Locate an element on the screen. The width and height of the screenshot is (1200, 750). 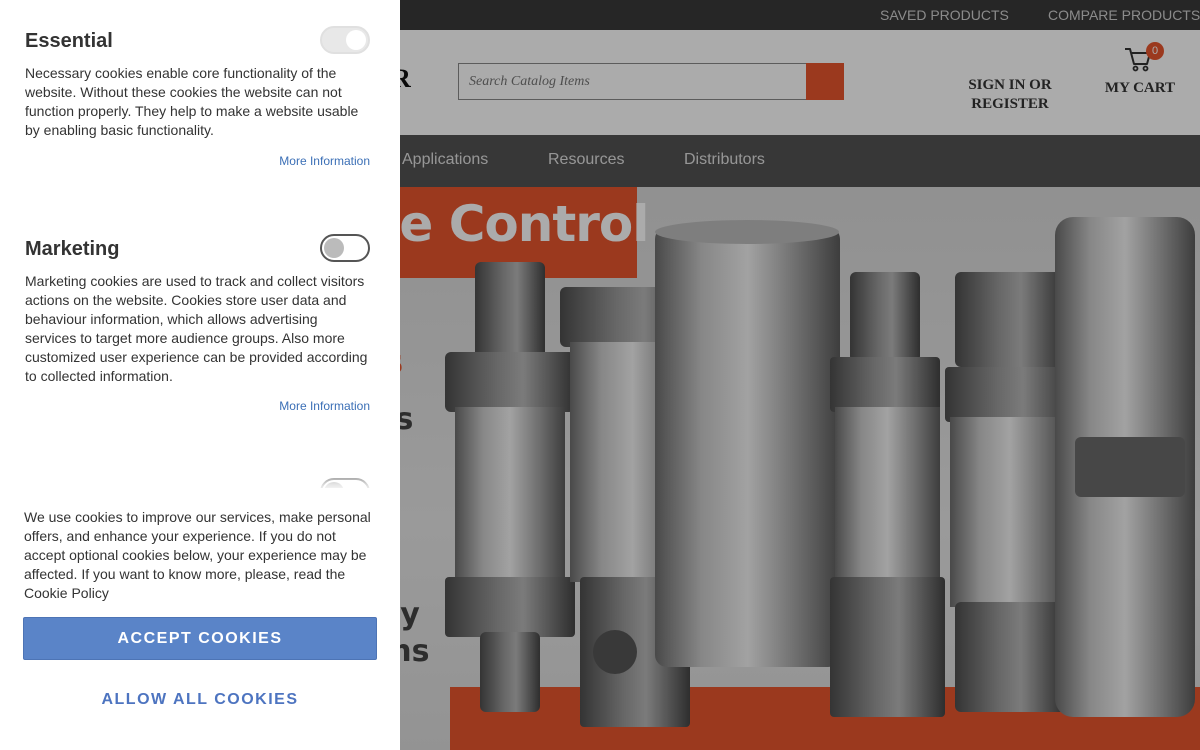
essential-toggle is located at coordinates (345, 40).